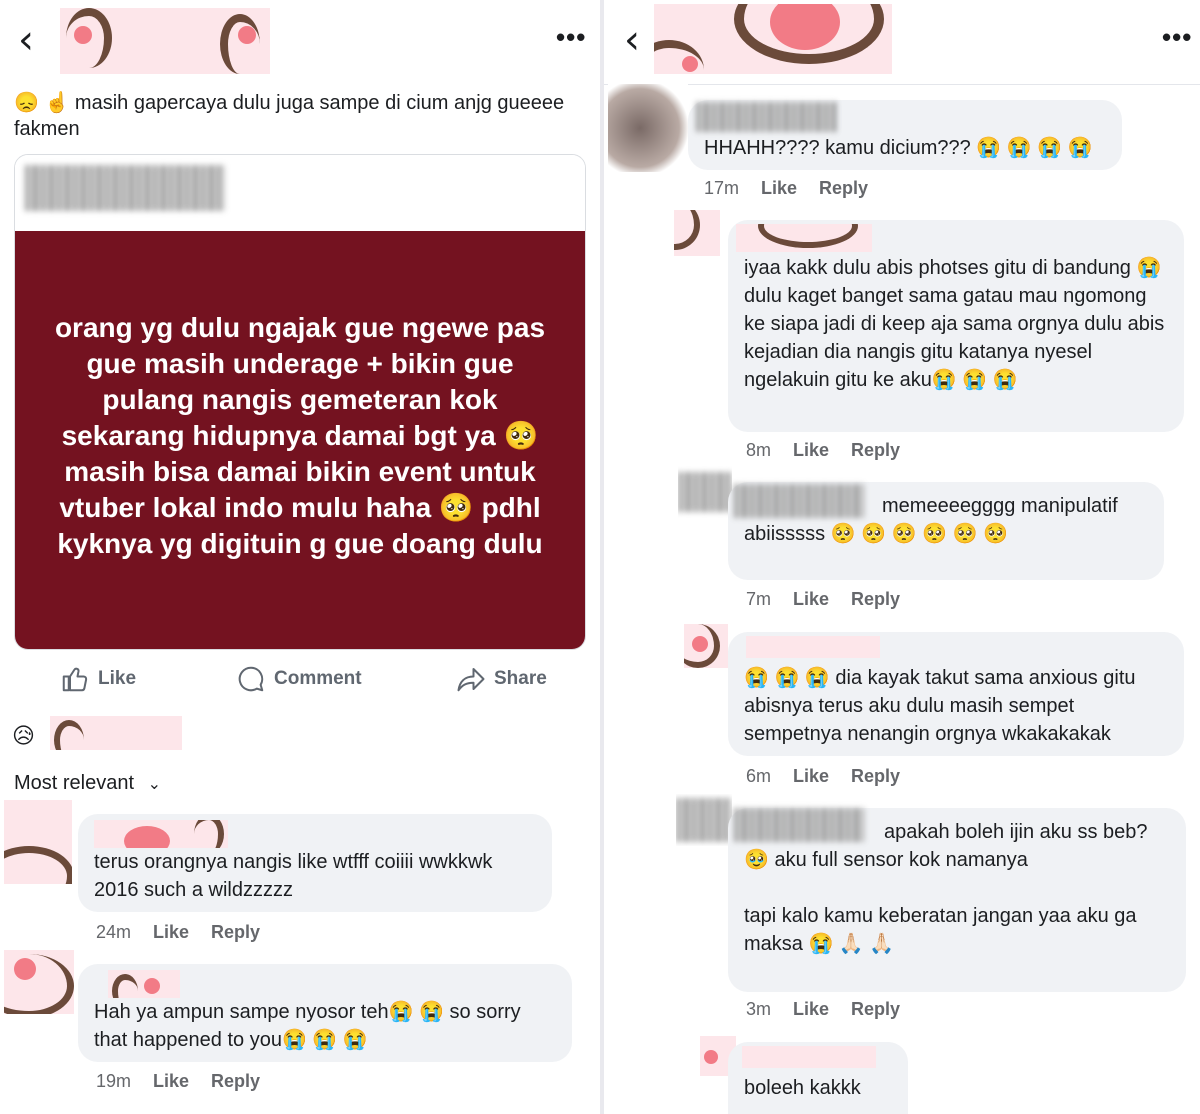  What do you see at coordinates (905, 135) in the screenshot?
I see `comment-bubble: HHAHH???? kamu dicium??? 😭 😭 😭 😭` at bounding box center [905, 135].